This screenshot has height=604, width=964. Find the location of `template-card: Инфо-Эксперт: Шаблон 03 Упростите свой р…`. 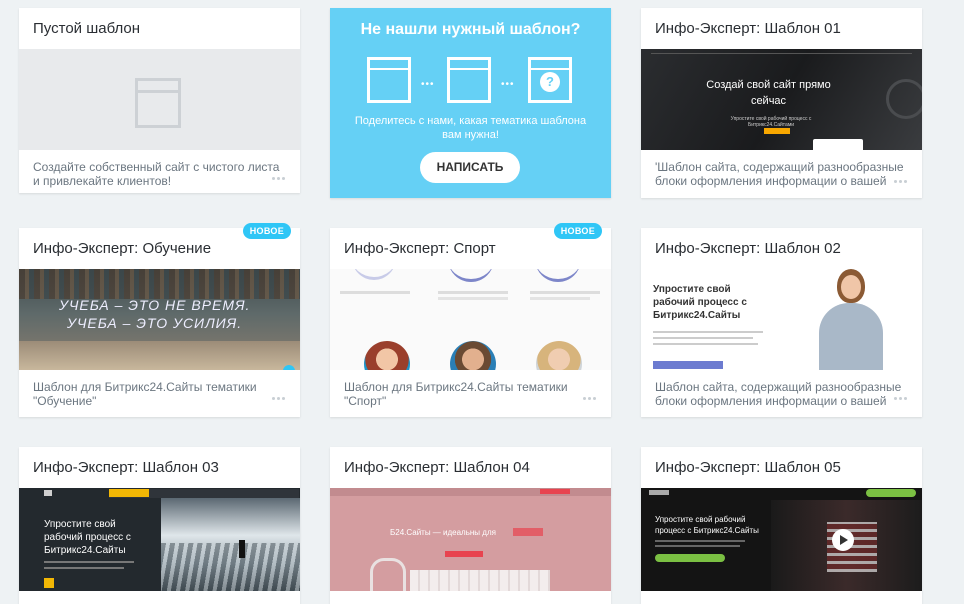

template-card: Инфо-Эксперт: Шаблон 03 Упростите свой р… is located at coordinates (159, 525).